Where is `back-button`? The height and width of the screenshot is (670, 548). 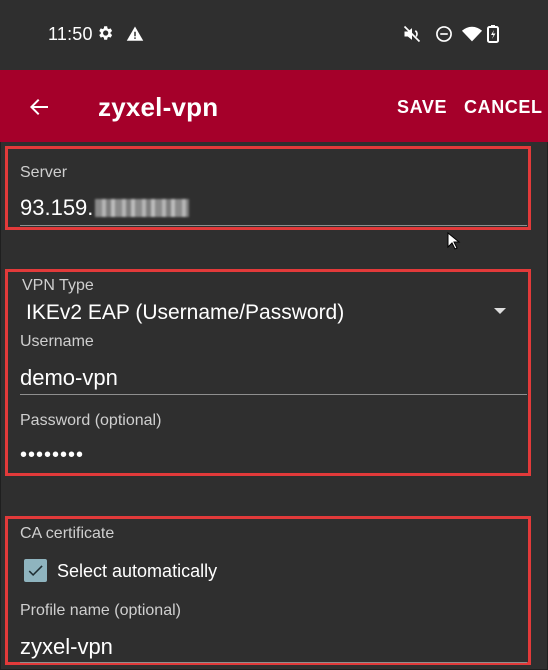
back-button is located at coordinates (39, 107).